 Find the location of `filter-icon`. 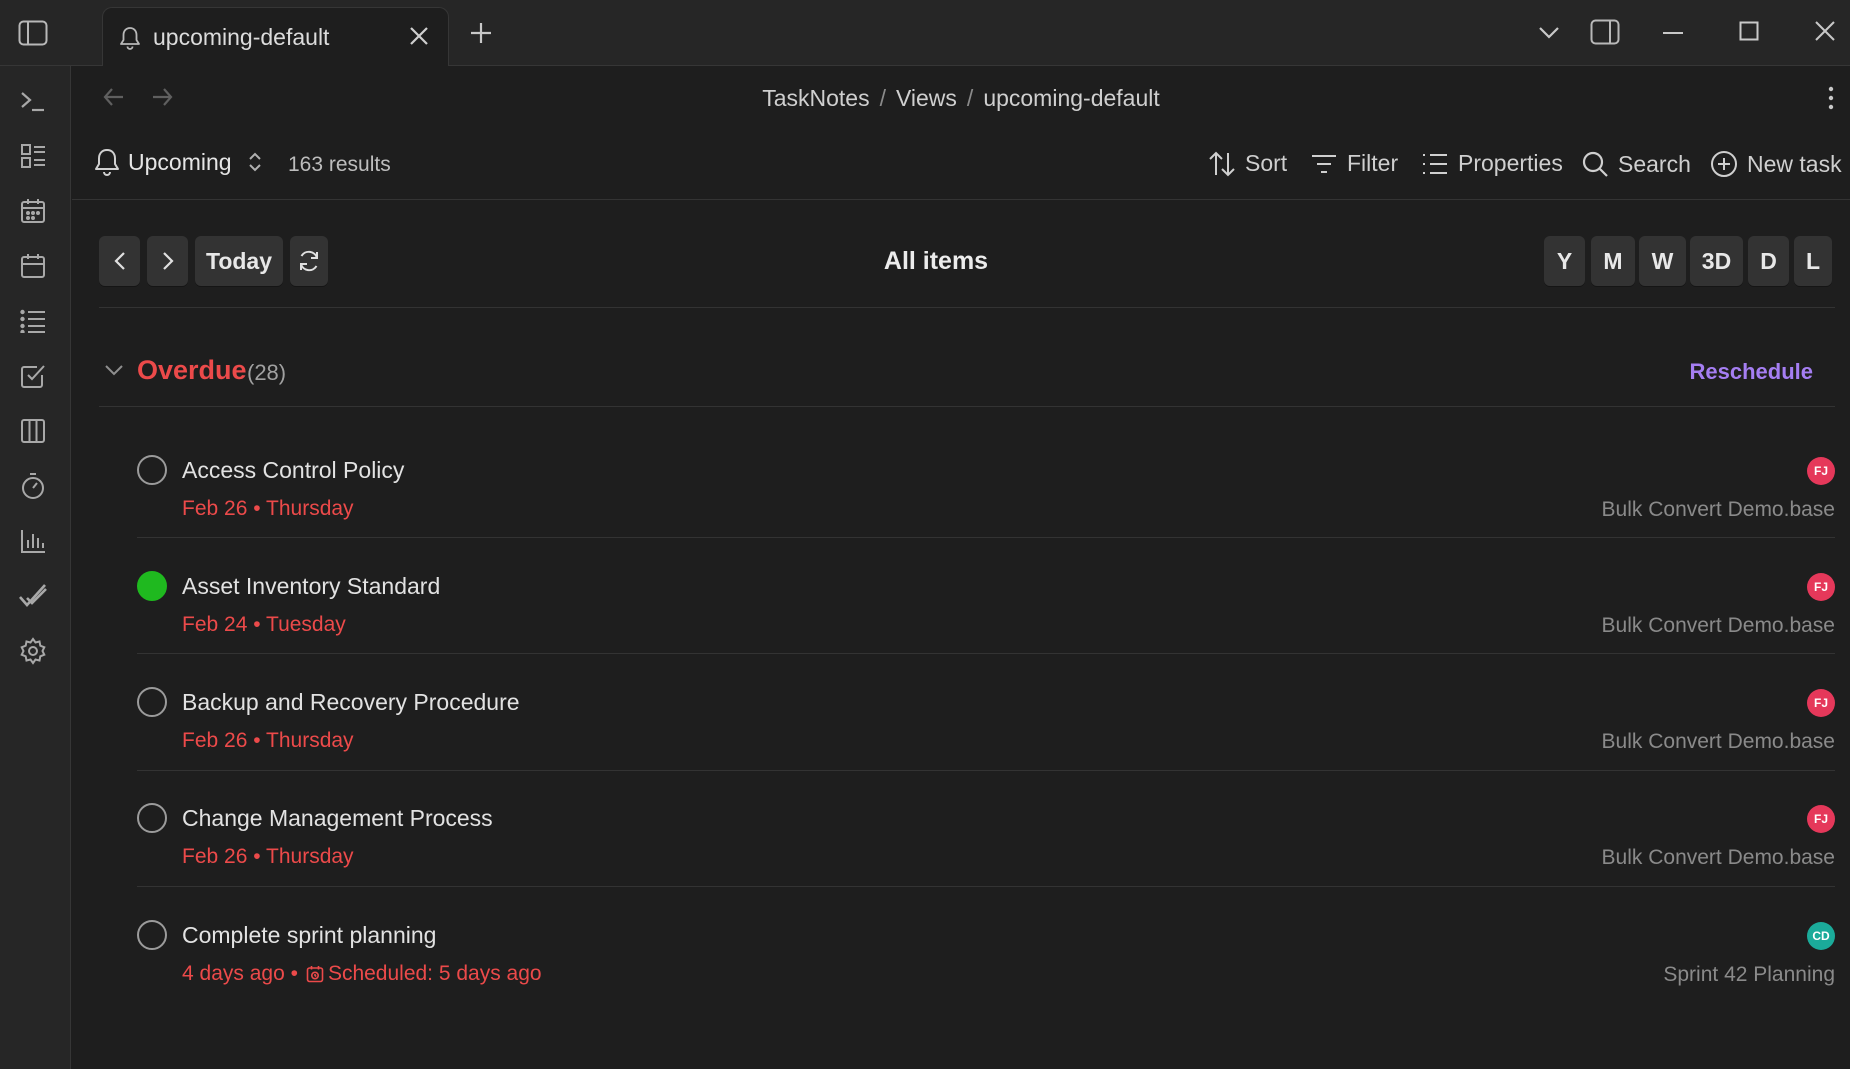

filter-icon is located at coordinates (1324, 164).